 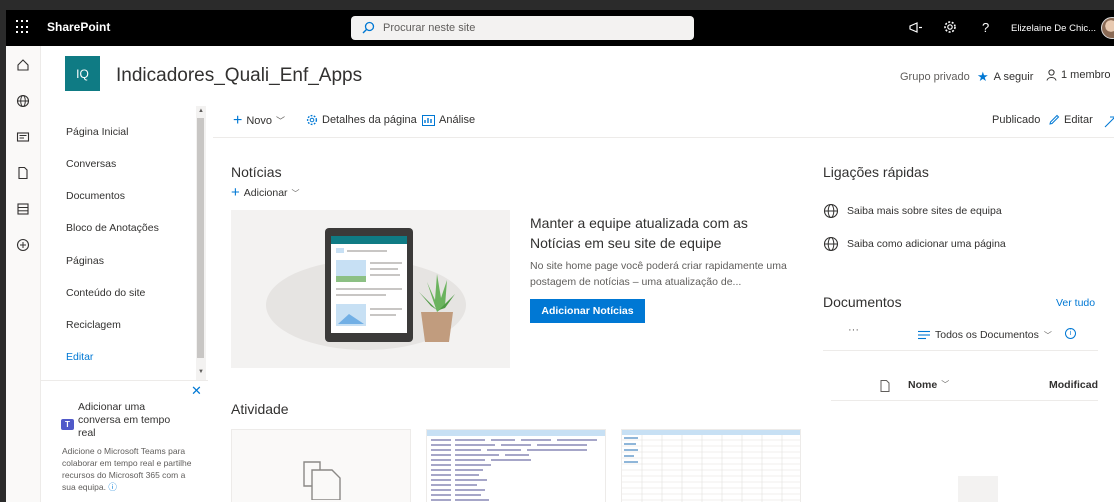 I want to click on analytics-icon, so click(x=428, y=120).